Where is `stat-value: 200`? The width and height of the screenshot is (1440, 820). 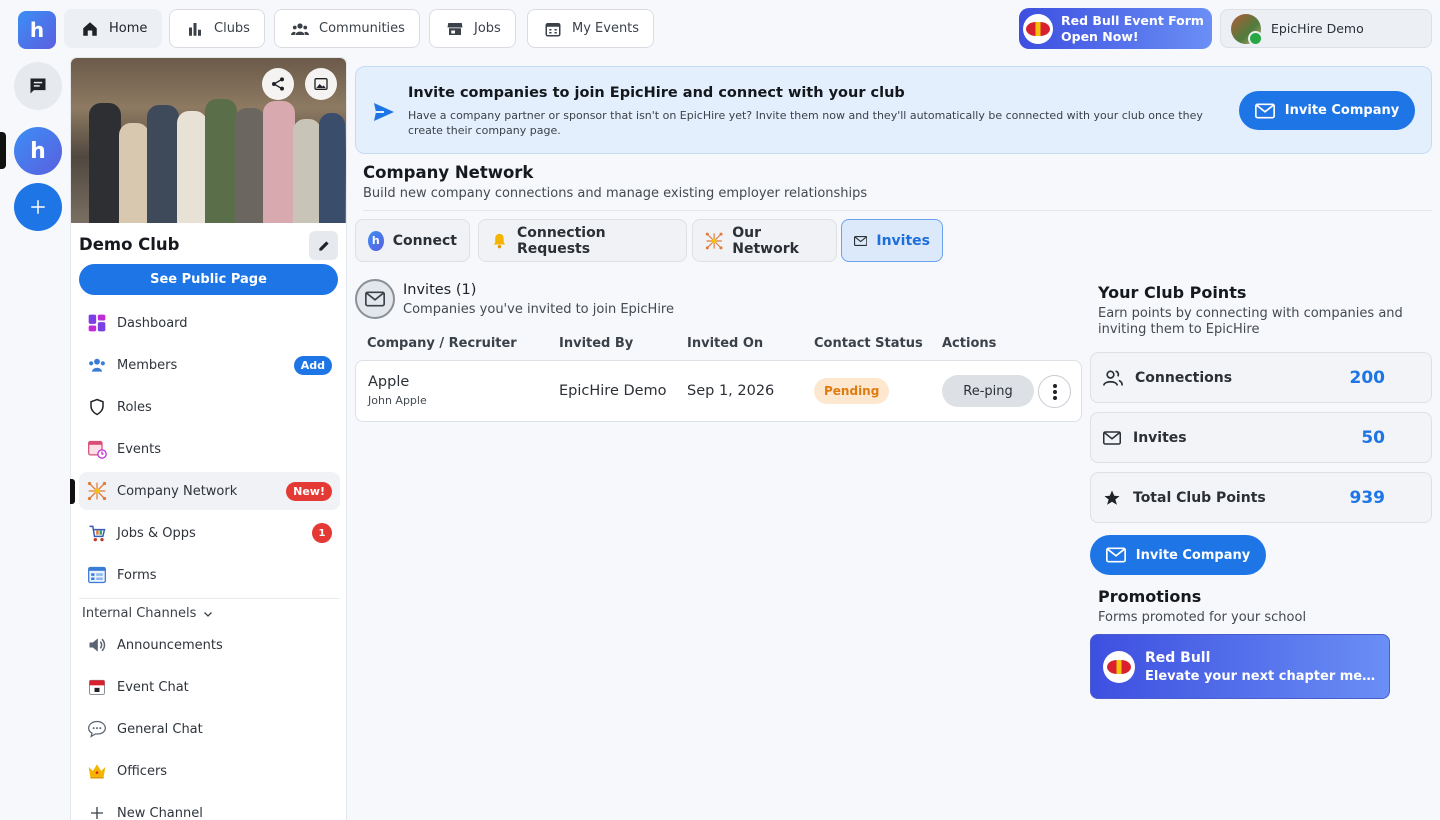
stat-value: 200 is located at coordinates (1367, 377).